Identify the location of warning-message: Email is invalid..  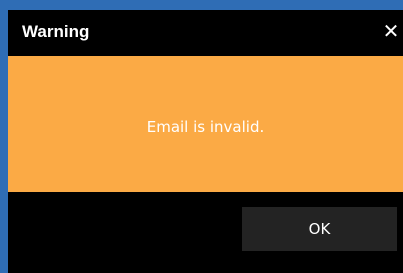
(205, 127).